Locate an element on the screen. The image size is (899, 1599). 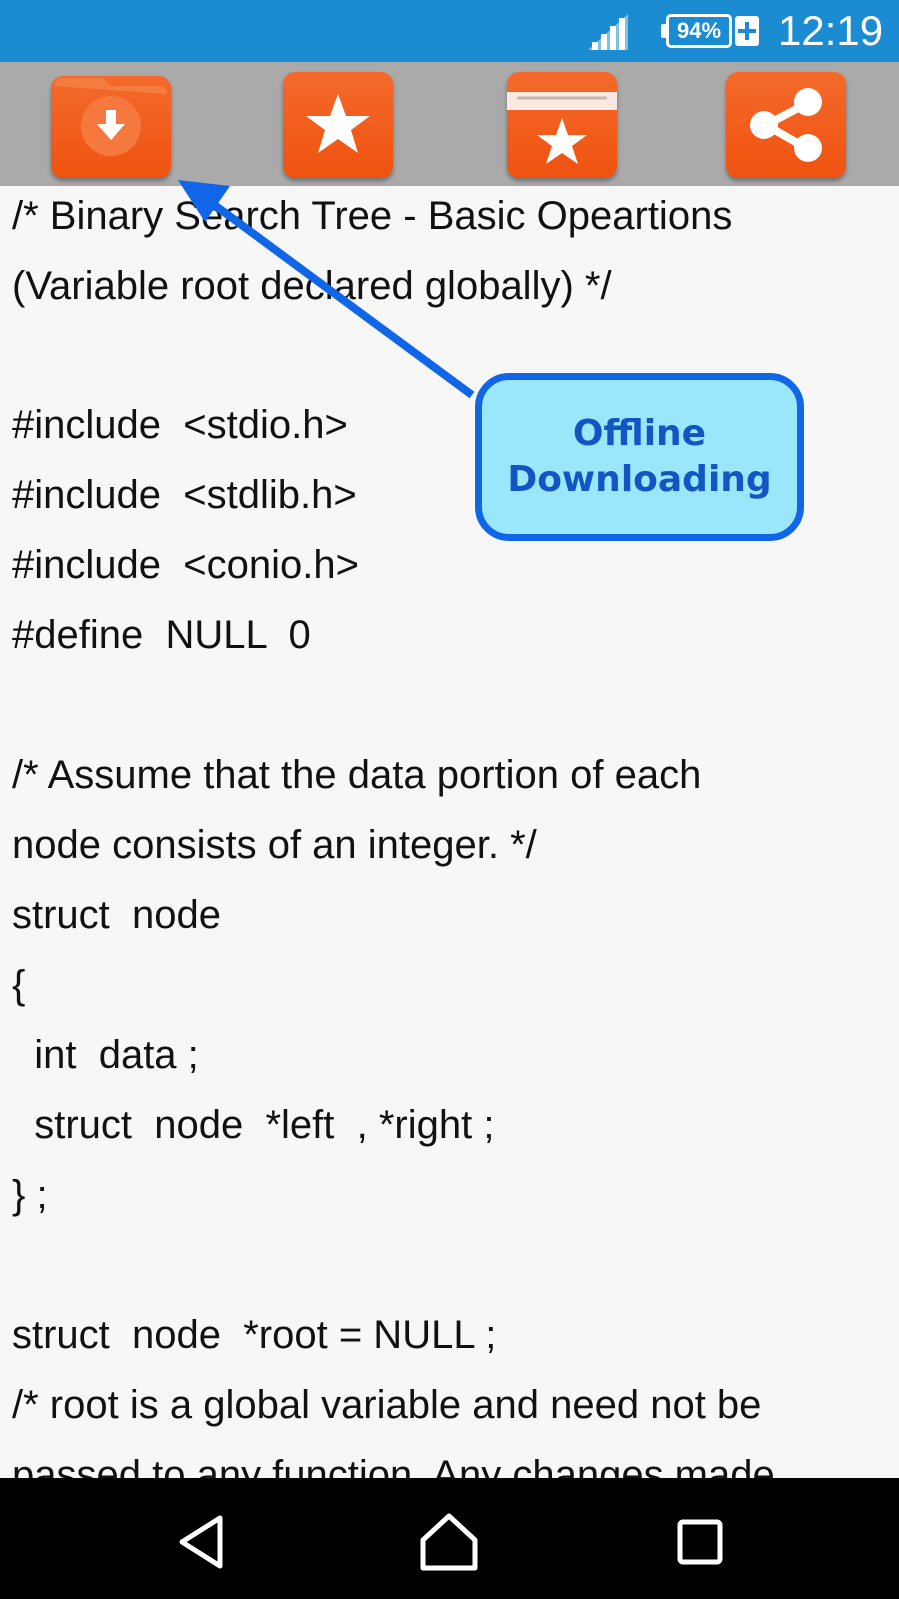
clock: 12:19 is located at coordinates (831, 30).